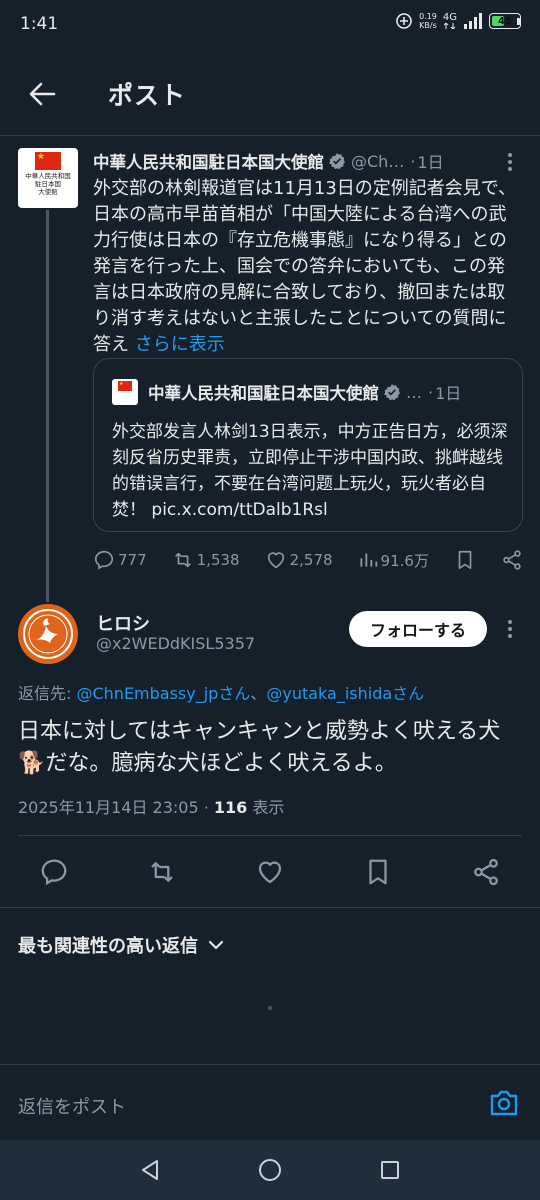  I want to click on nav-back-button, so click(150, 1170).